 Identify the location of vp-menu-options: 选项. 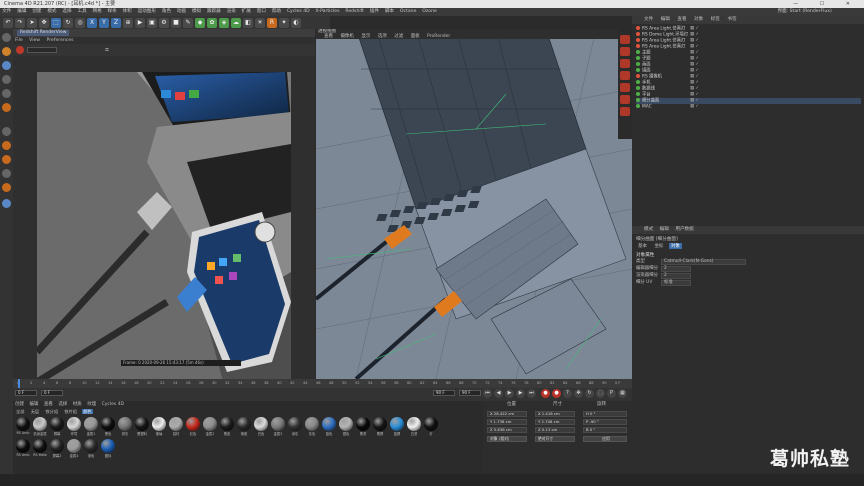
(382, 36).